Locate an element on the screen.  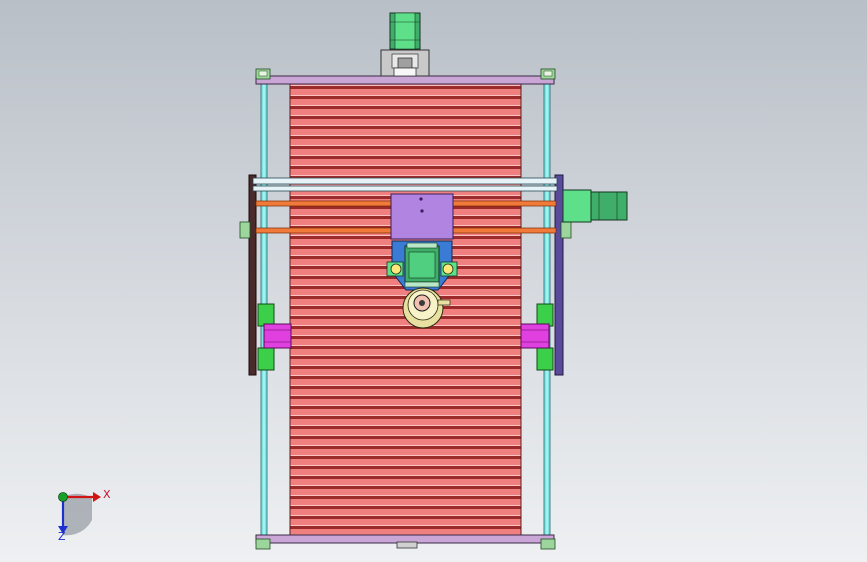
triad-z-label: Z is located at coordinates (62, 536).